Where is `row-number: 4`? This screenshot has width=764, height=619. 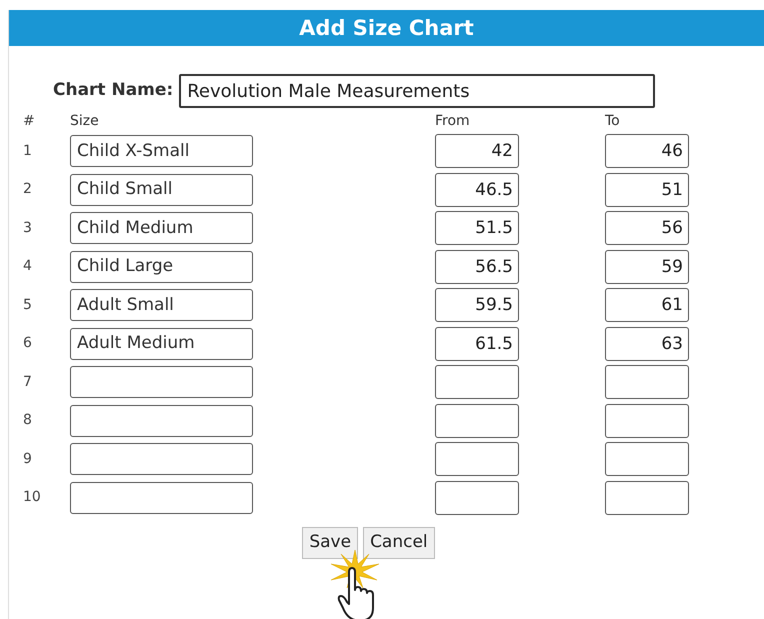 row-number: 4 is located at coordinates (27, 266).